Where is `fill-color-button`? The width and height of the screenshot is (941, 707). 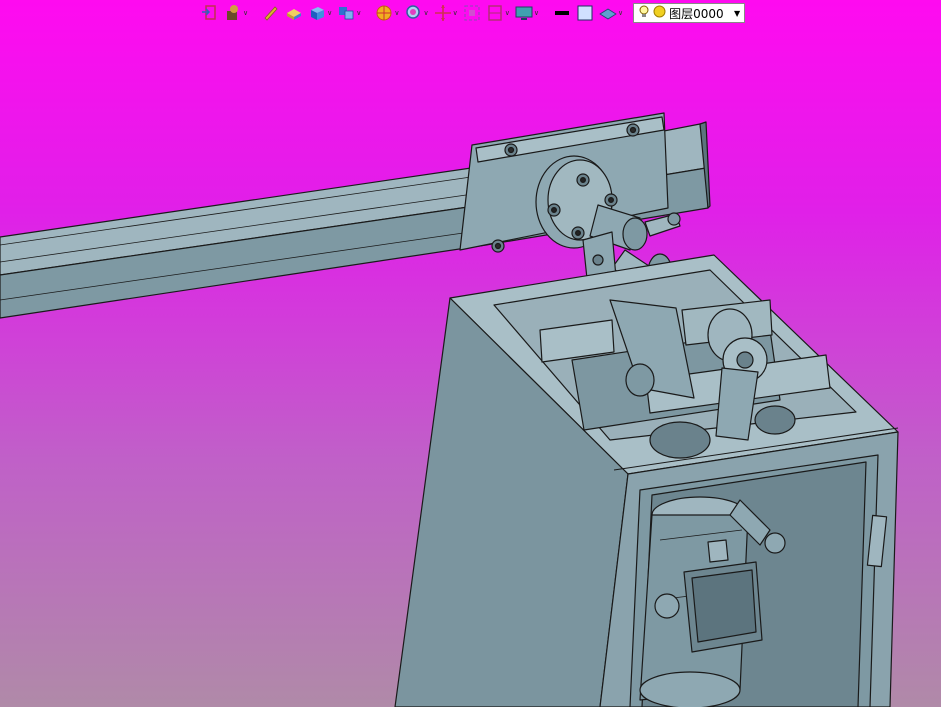
fill-color-button is located at coordinates (585, 13).